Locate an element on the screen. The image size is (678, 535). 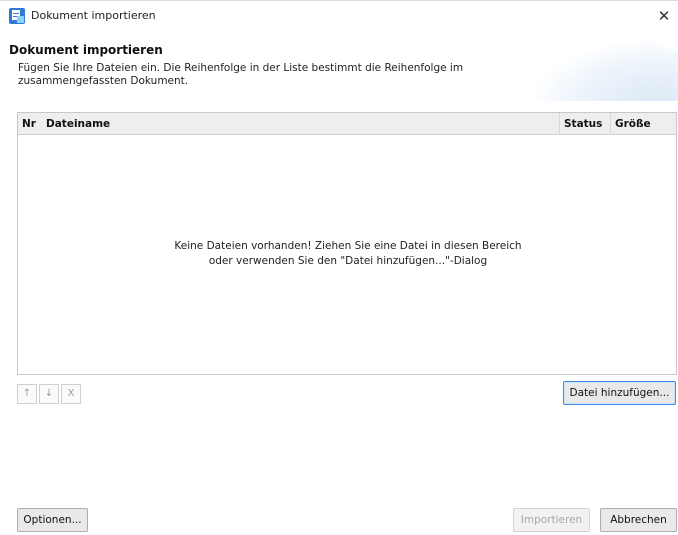
title-bar: Dokument importieren ✕ is located at coordinates (339, 16).